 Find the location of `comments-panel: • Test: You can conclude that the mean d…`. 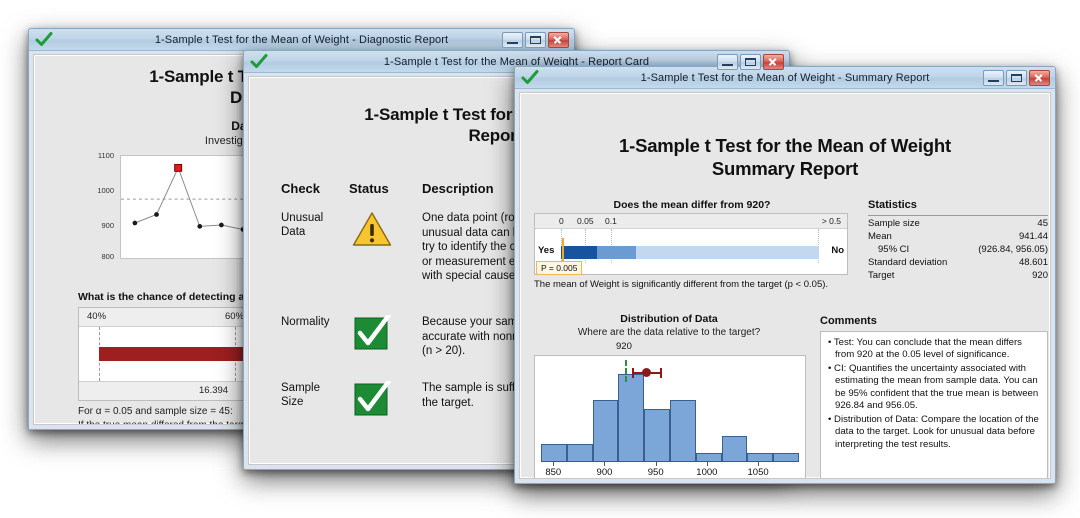

comments-panel: • Test: You can conclude that the mean d… is located at coordinates (934, 404).